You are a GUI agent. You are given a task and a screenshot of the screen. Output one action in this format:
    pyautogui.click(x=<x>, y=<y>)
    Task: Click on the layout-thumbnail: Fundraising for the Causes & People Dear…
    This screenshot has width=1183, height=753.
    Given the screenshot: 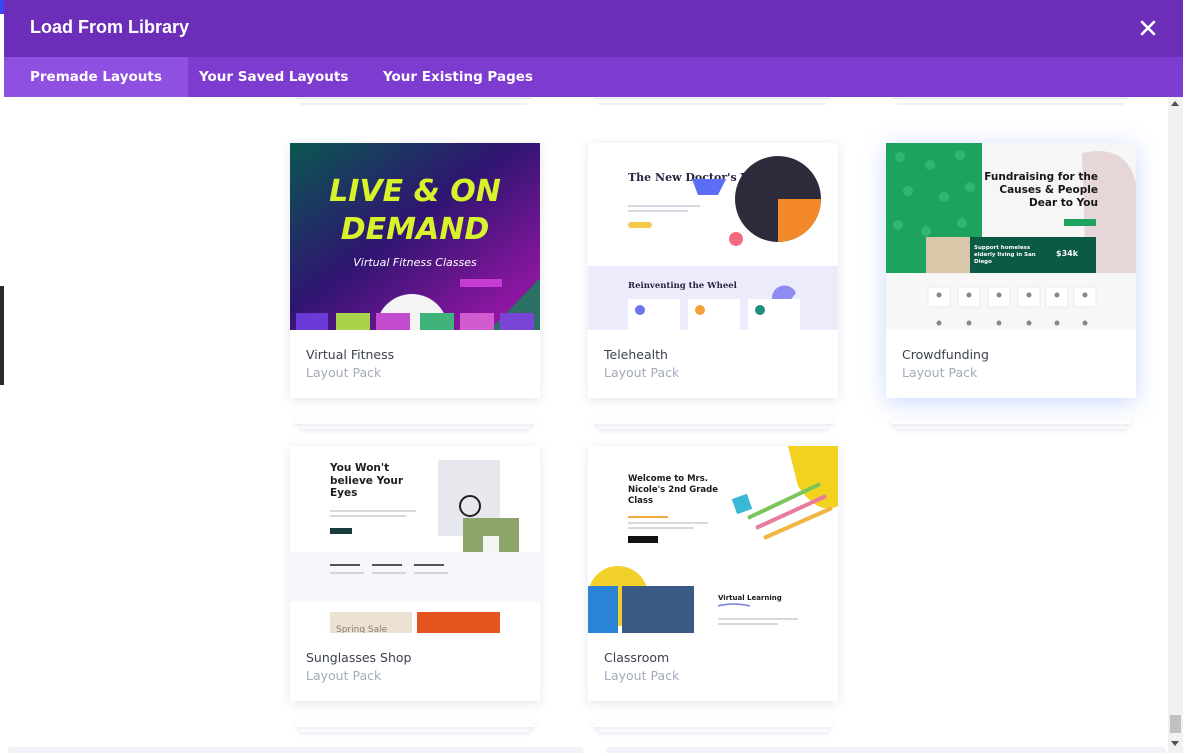 What is the action you would take?
    pyautogui.click(x=1011, y=236)
    